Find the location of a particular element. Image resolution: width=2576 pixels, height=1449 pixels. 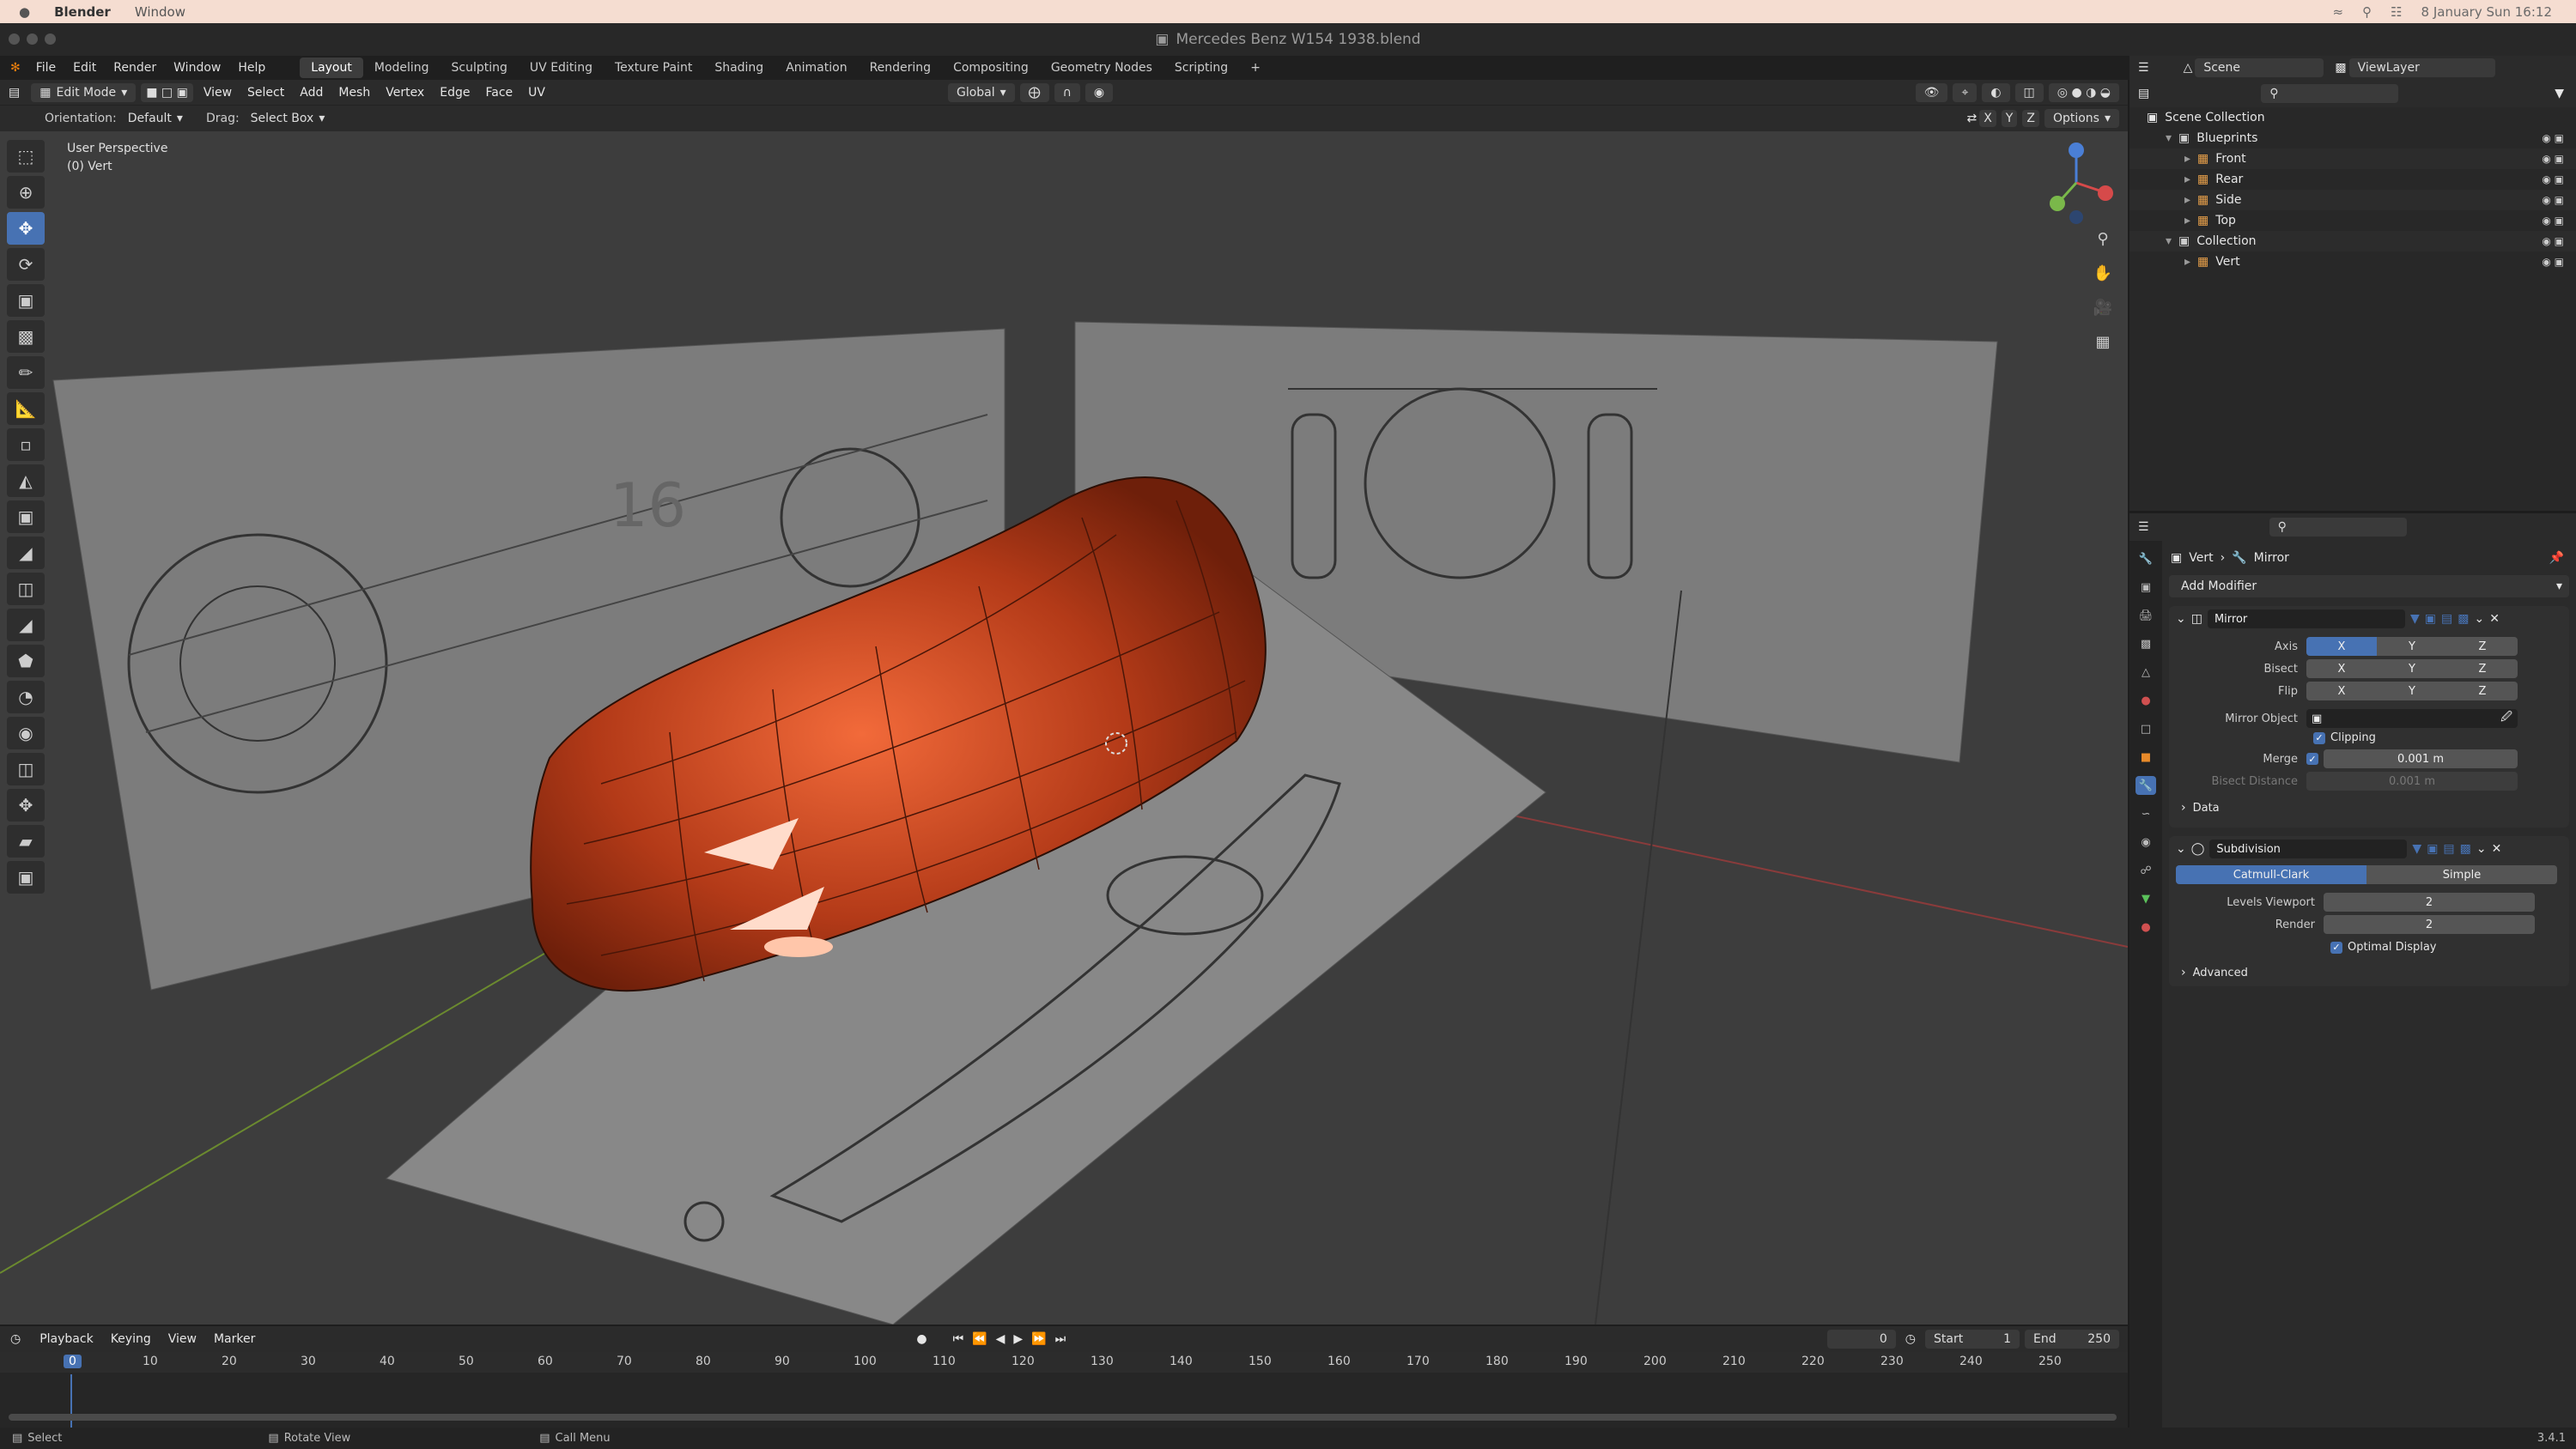

advanced-subpanel: › Advanced is located at coordinates (2369, 972).